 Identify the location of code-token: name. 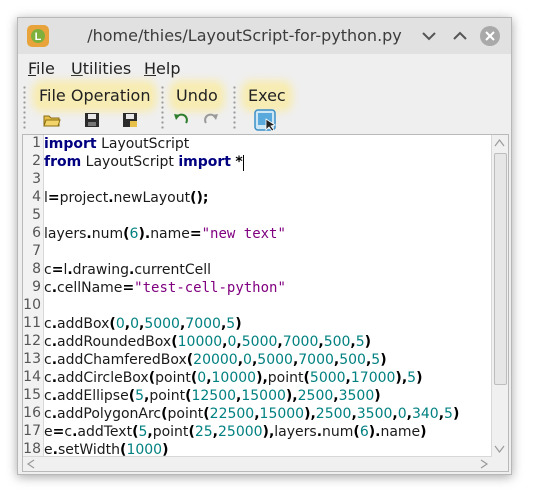
(170, 234).